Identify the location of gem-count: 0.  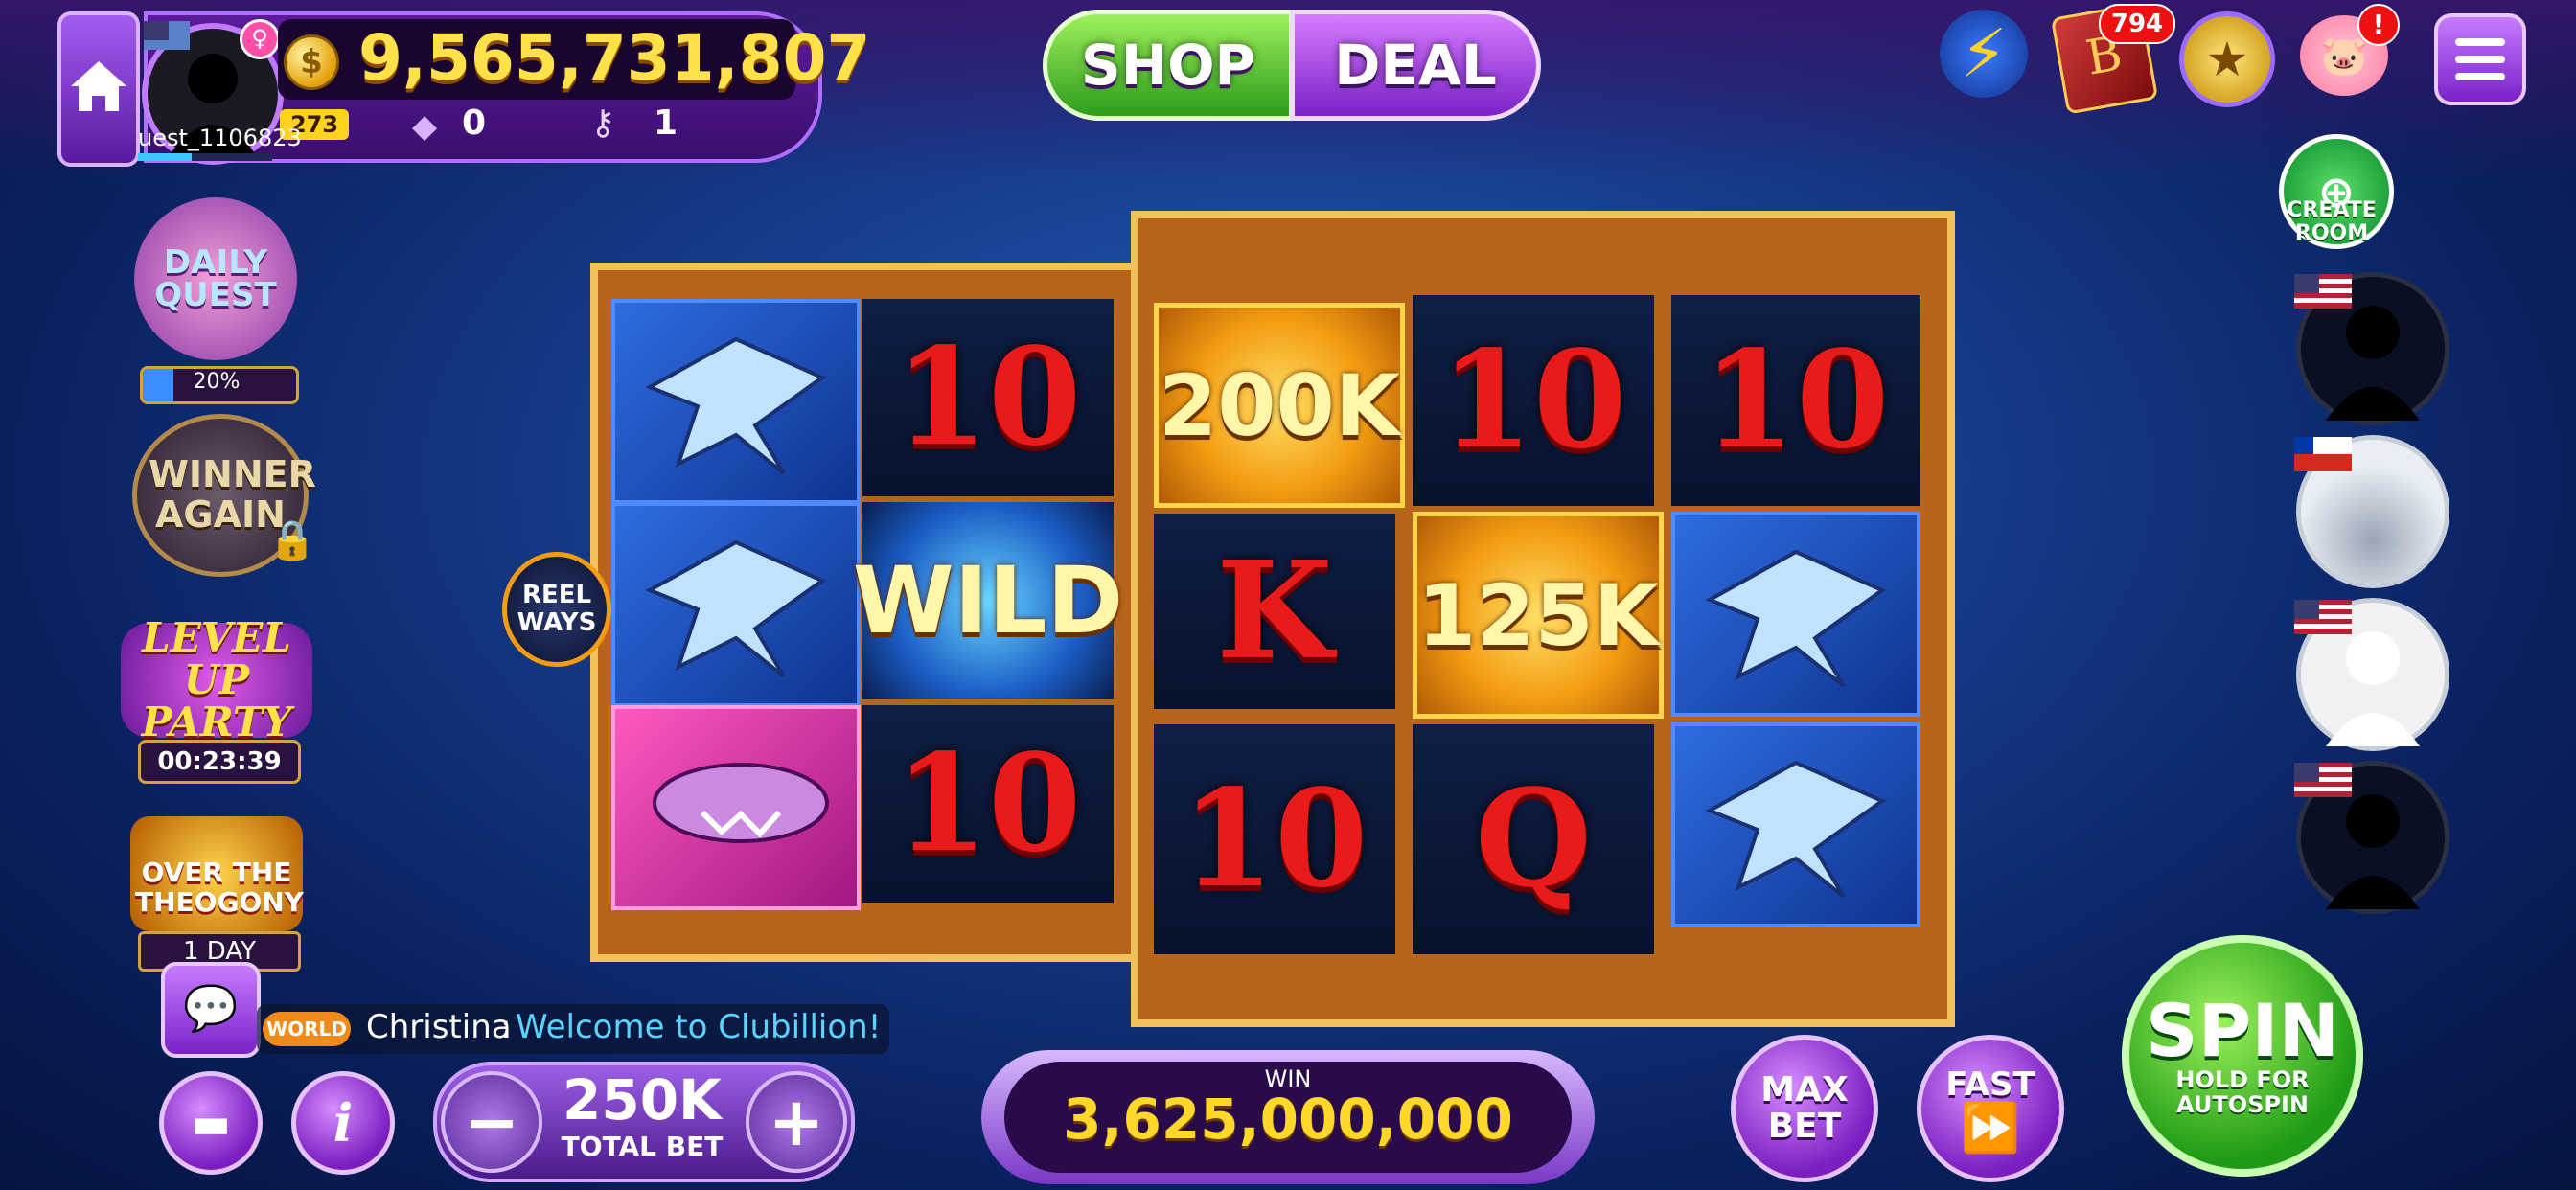
(474, 123).